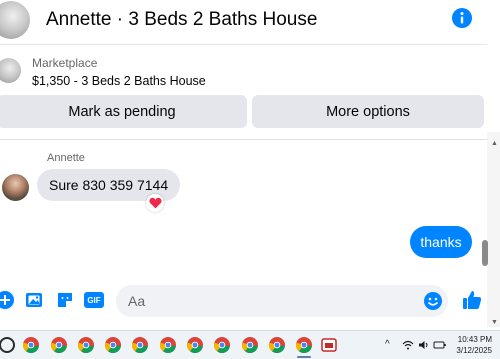  What do you see at coordinates (368, 111) in the screenshot?
I see `more-options-button: More options` at bounding box center [368, 111].